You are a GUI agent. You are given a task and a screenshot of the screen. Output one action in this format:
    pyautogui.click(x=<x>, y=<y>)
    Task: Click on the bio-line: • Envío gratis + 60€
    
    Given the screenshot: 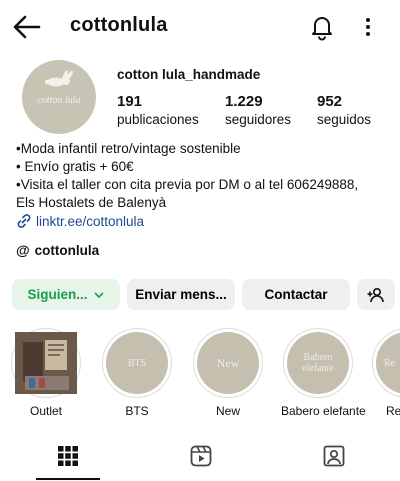 What is the action you would take?
    pyautogui.click(x=75, y=166)
    